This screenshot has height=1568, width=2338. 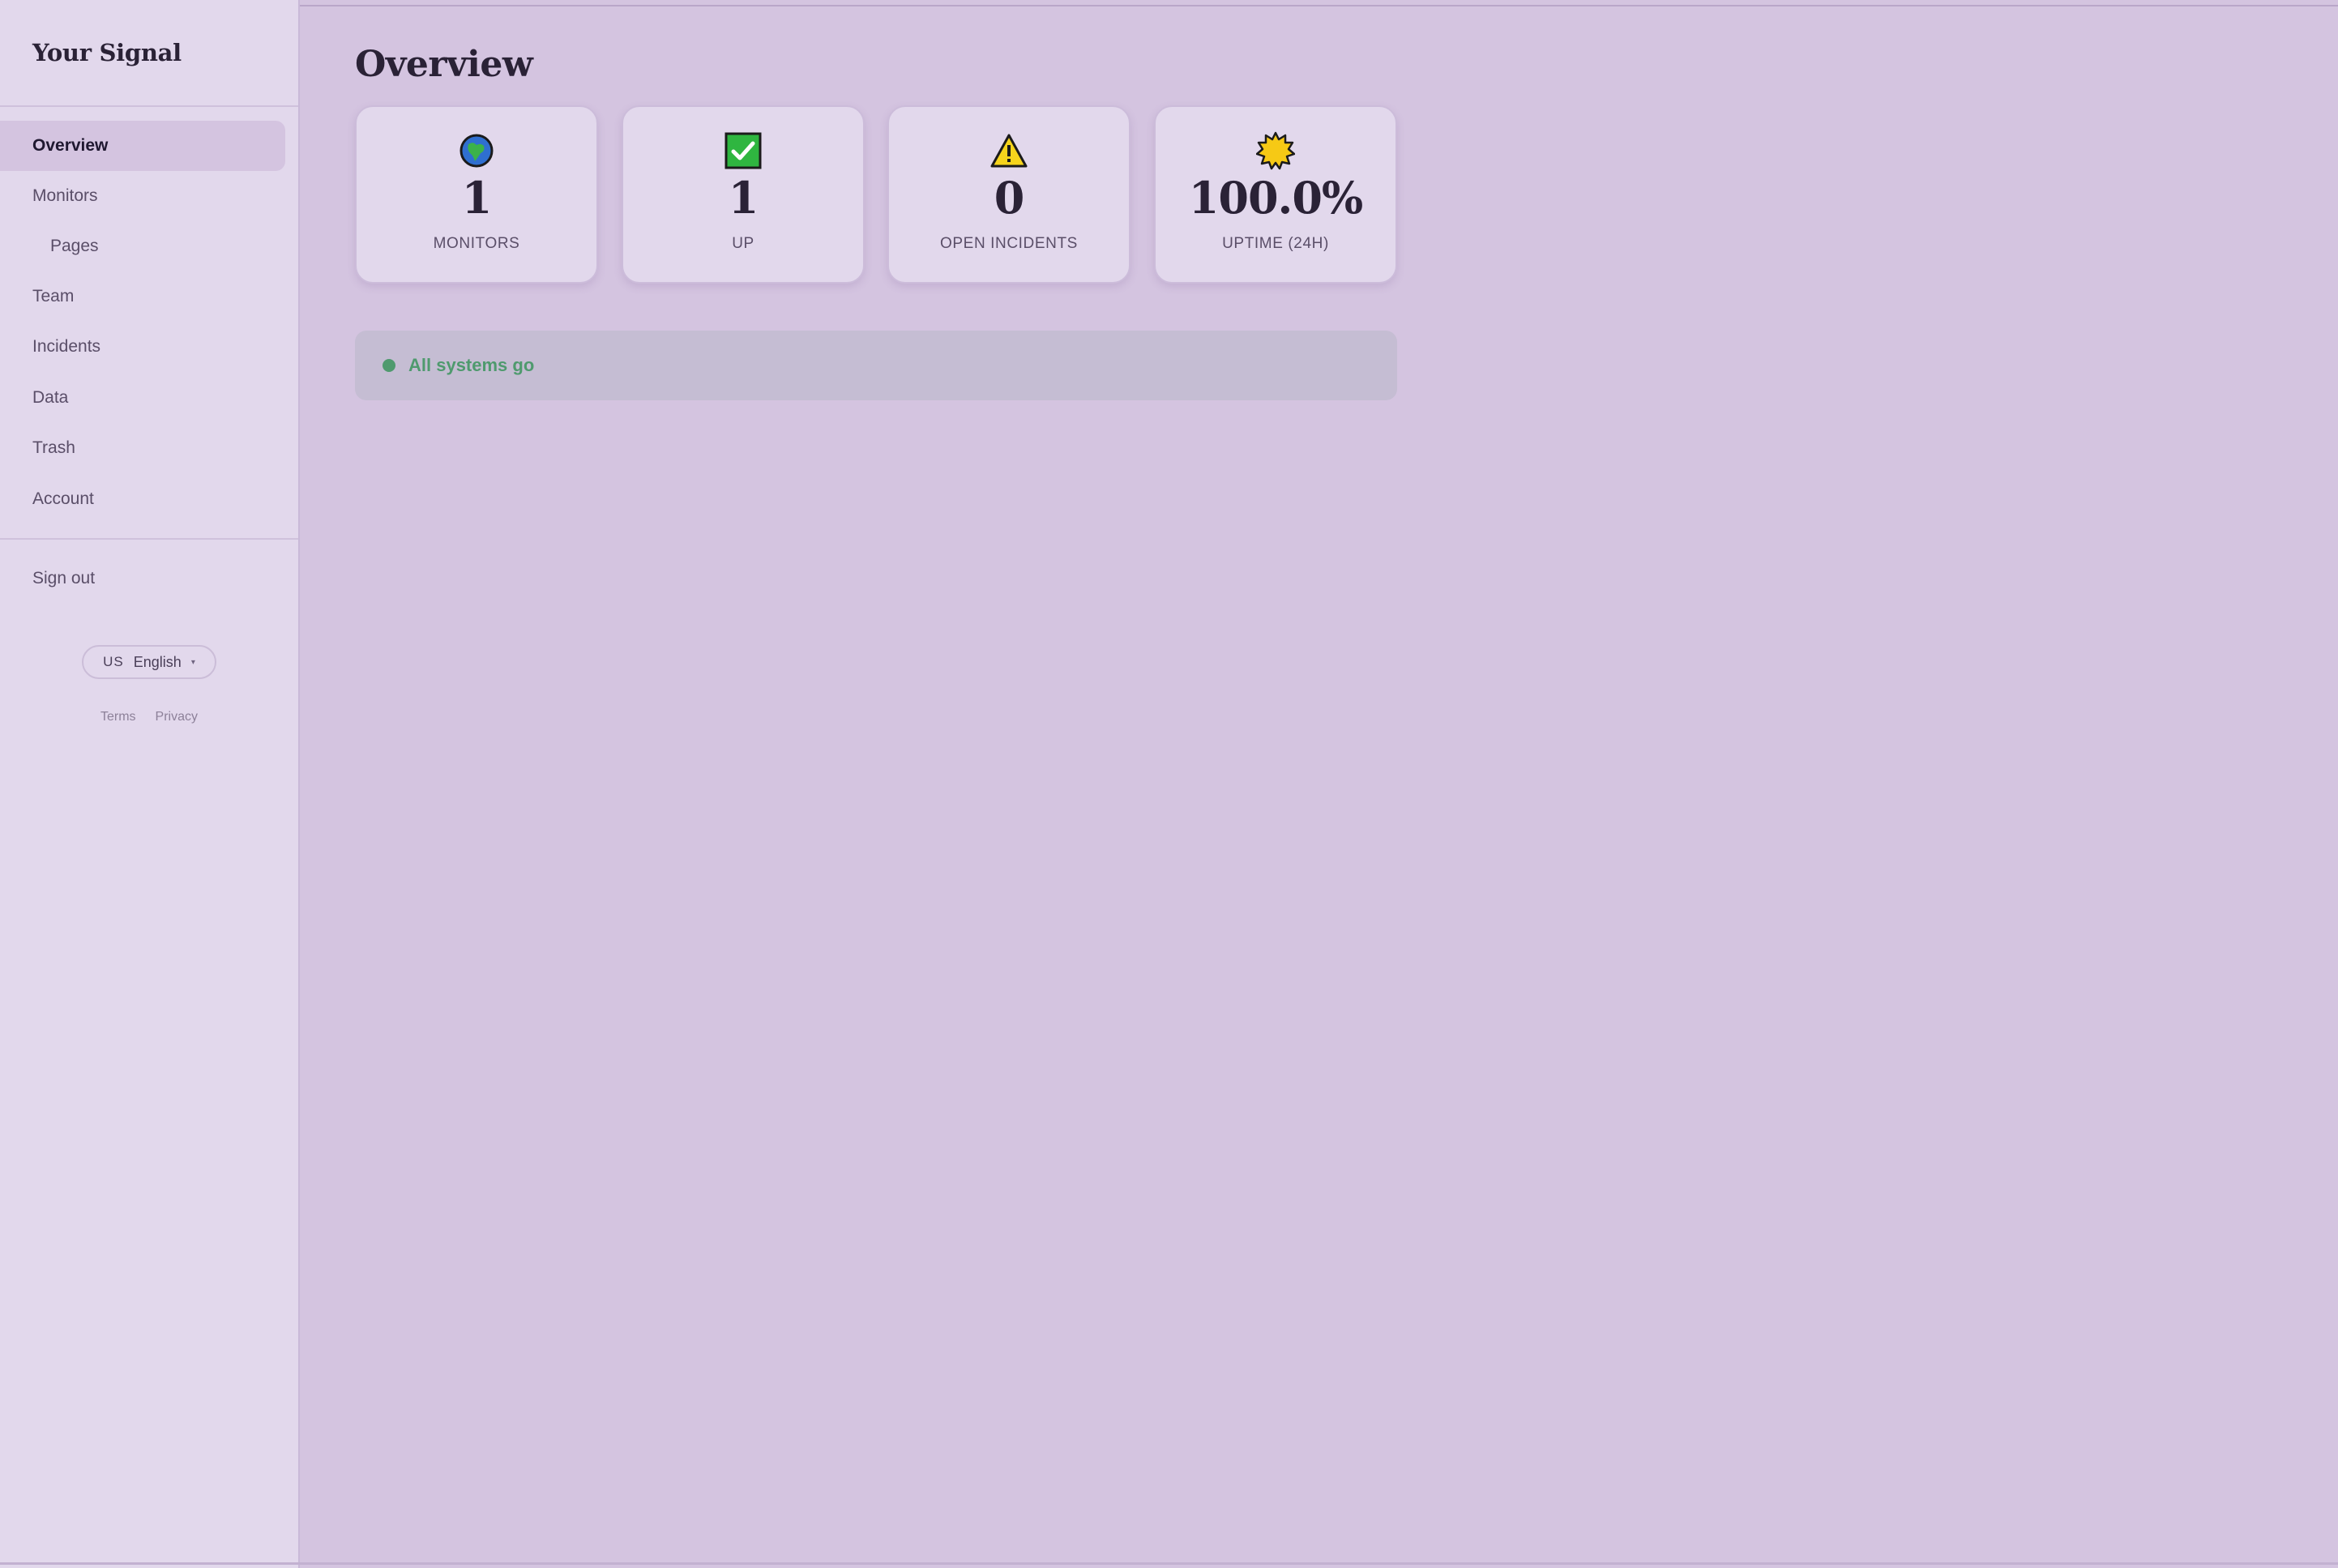 What do you see at coordinates (1275, 244) in the screenshot?
I see `stat-label: UPTIME (24H)` at bounding box center [1275, 244].